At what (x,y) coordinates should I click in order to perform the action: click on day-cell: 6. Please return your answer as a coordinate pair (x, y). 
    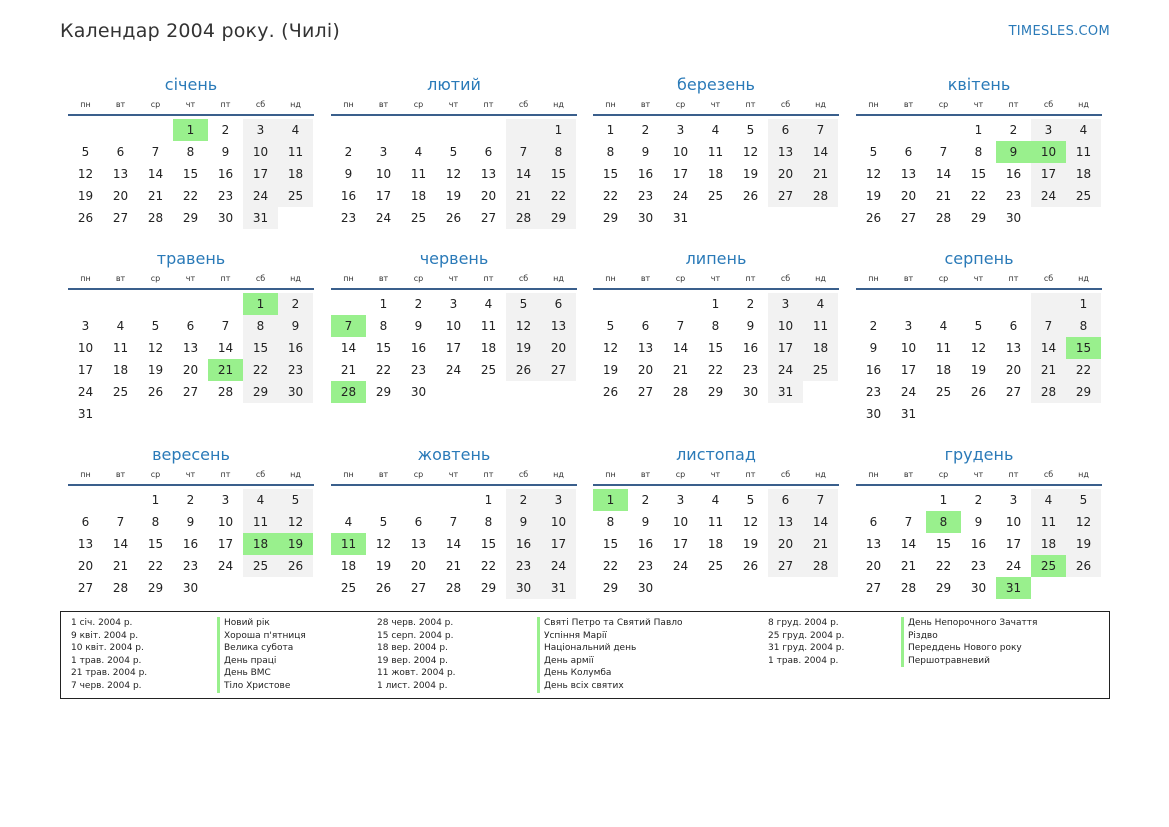
    Looking at the image, I should click on (418, 522).